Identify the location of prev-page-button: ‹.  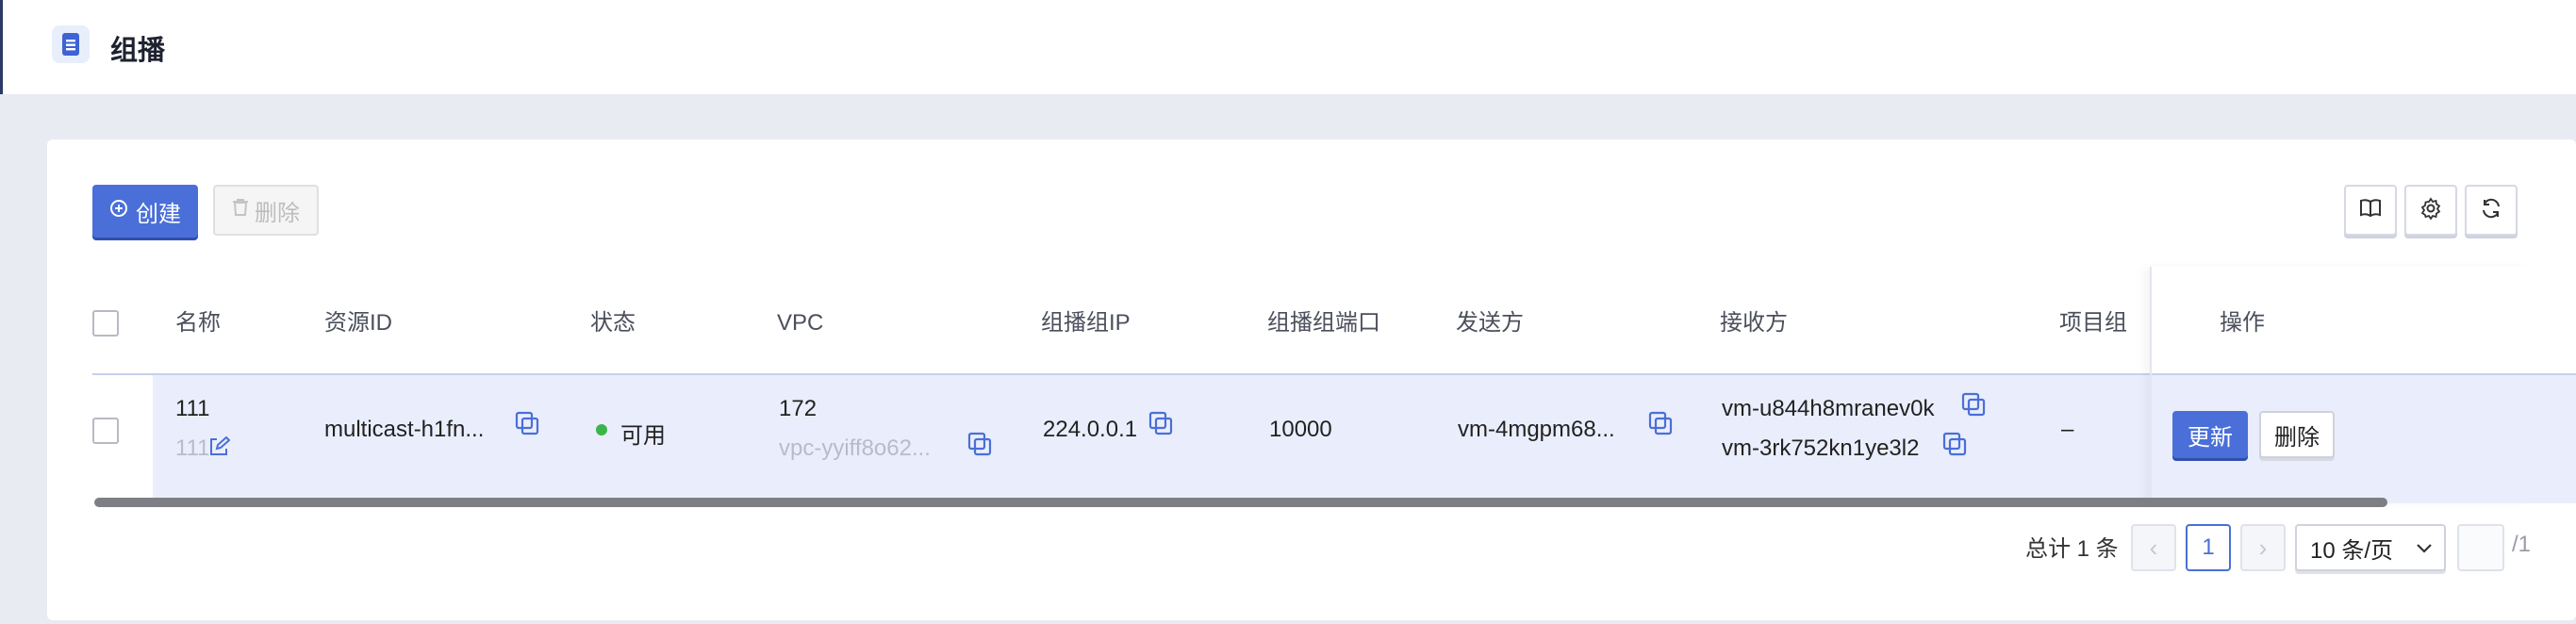
(2153, 547).